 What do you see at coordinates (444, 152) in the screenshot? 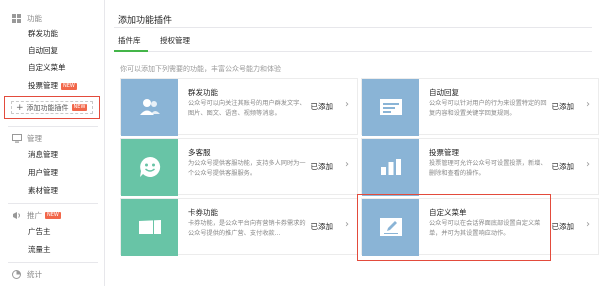
I see `plugin-name: 投票管理` at bounding box center [444, 152].